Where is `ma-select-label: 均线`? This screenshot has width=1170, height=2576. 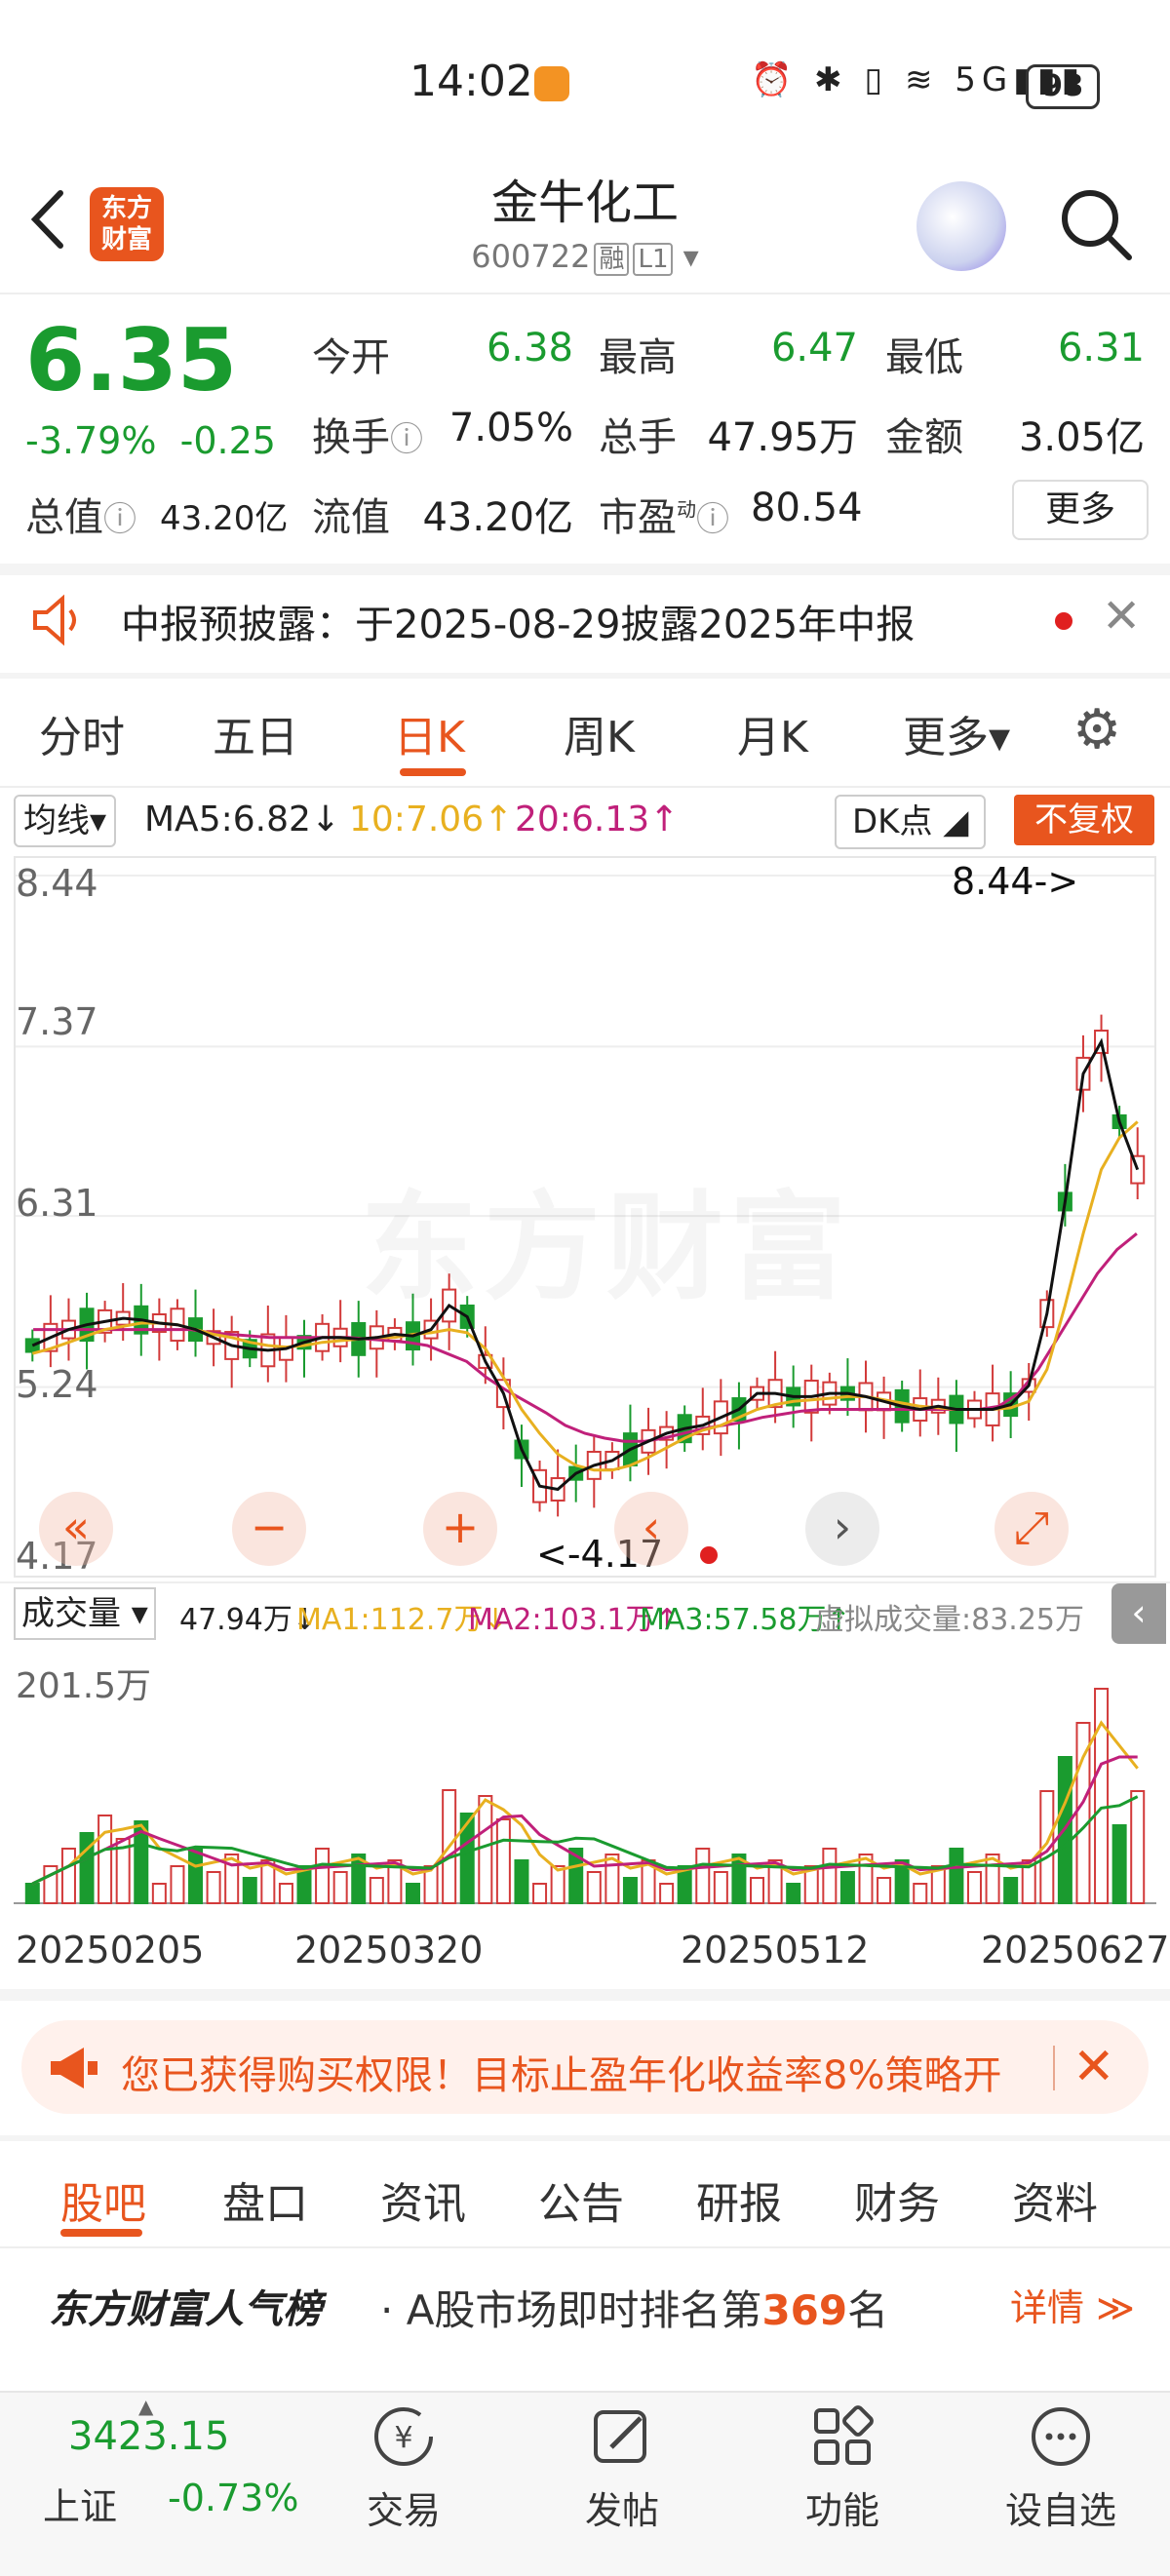
ma-select-label: 均线 is located at coordinates (56, 820).